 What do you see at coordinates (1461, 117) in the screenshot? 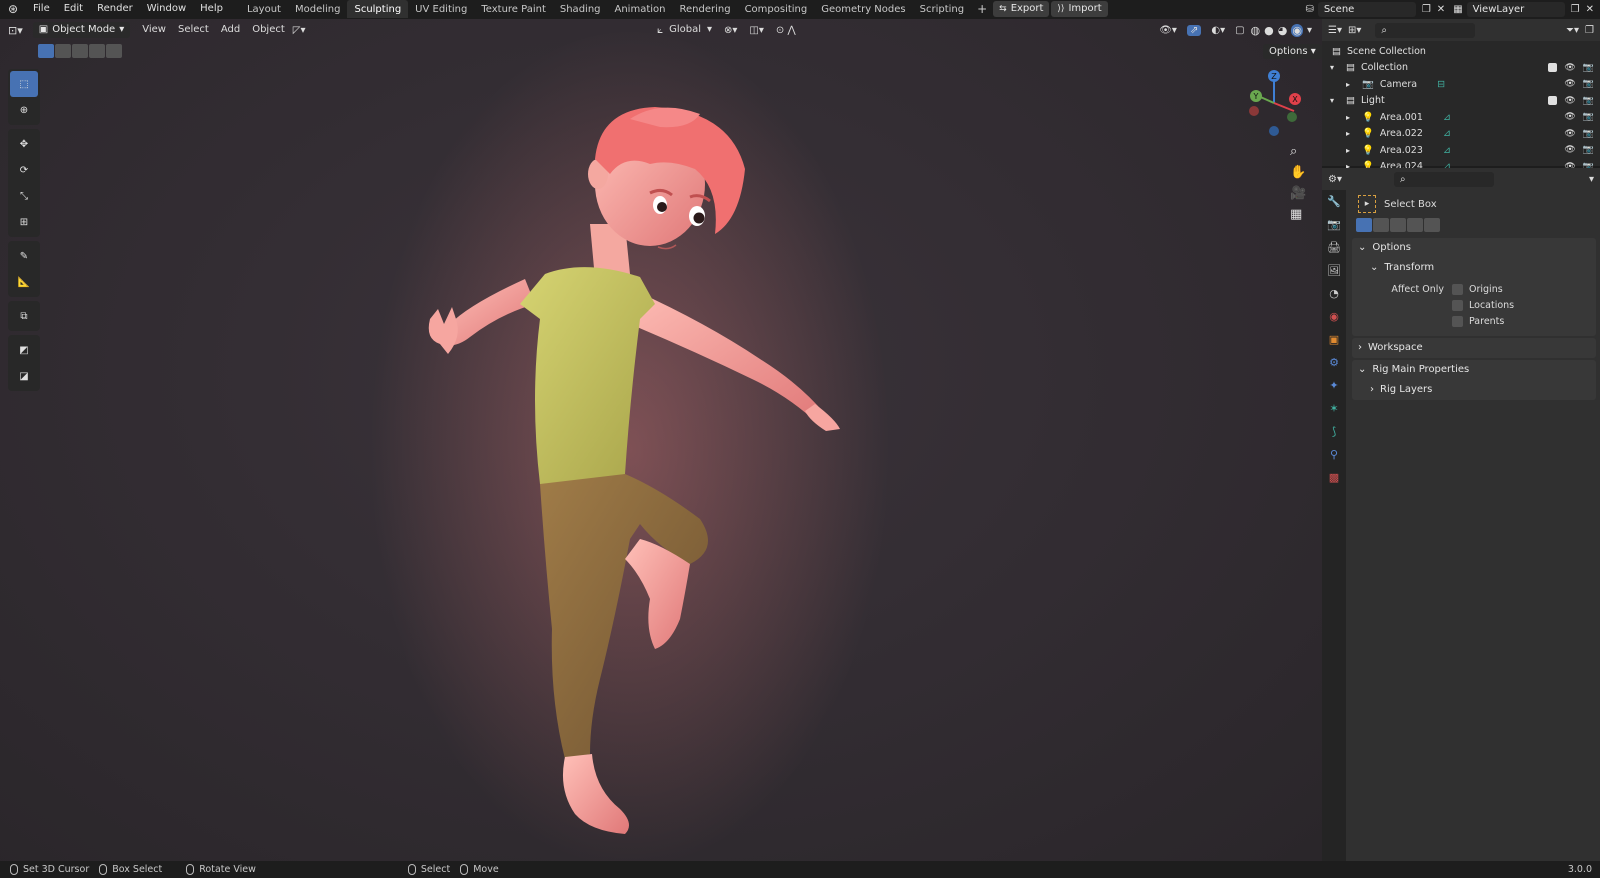
I see `outliner-item: ▸ 💡 Area.001 ⊿ 👁 📷` at bounding box center [1461, 117].